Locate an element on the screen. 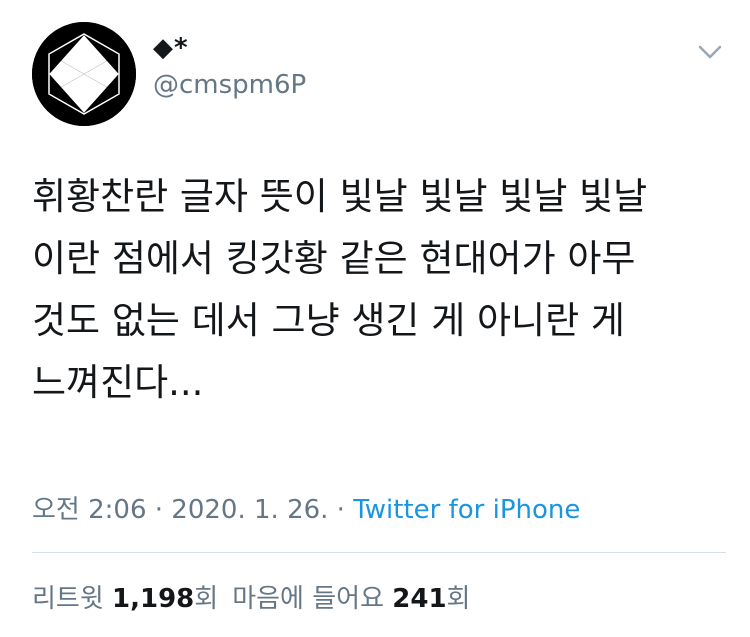 Image resolution: width=750 pixels, height=637 pixels. tweet-time: 오전 2:06 is located at coordinates (89, 510).